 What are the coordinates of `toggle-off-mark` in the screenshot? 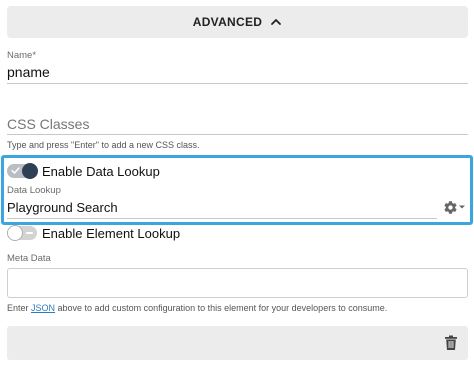 It's located at (29, 233).